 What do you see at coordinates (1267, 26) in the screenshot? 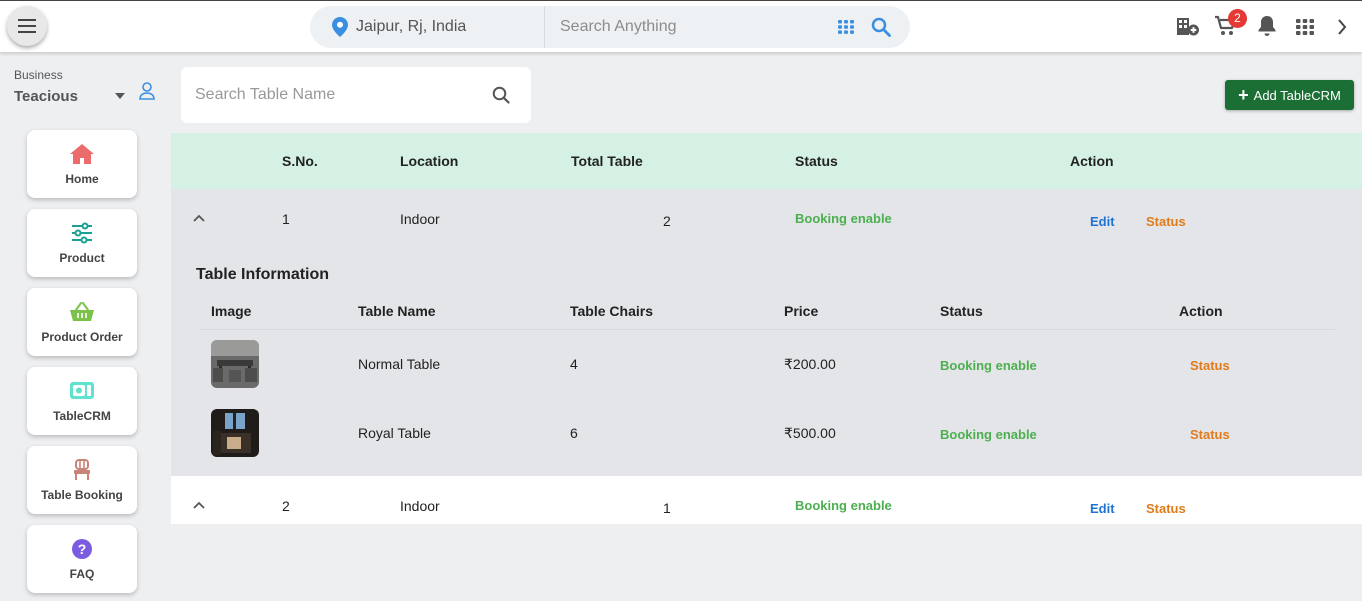
I see `notification-bell-icon` at bounding box center [1267, 26].